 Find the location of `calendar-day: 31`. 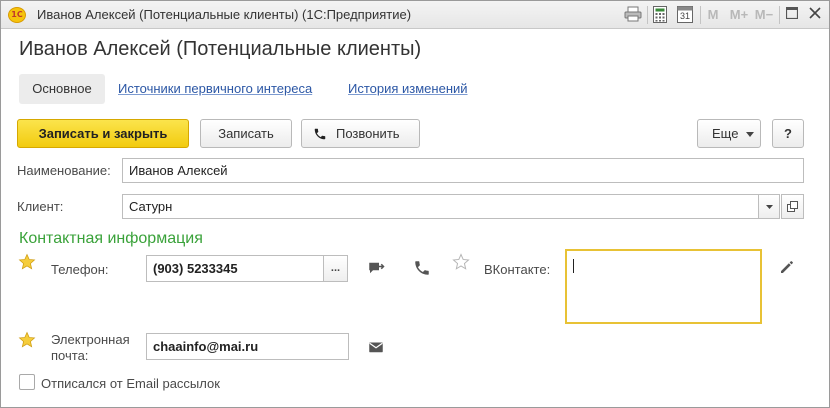

calendar-day: 31 is located at coordinates (684, 16).